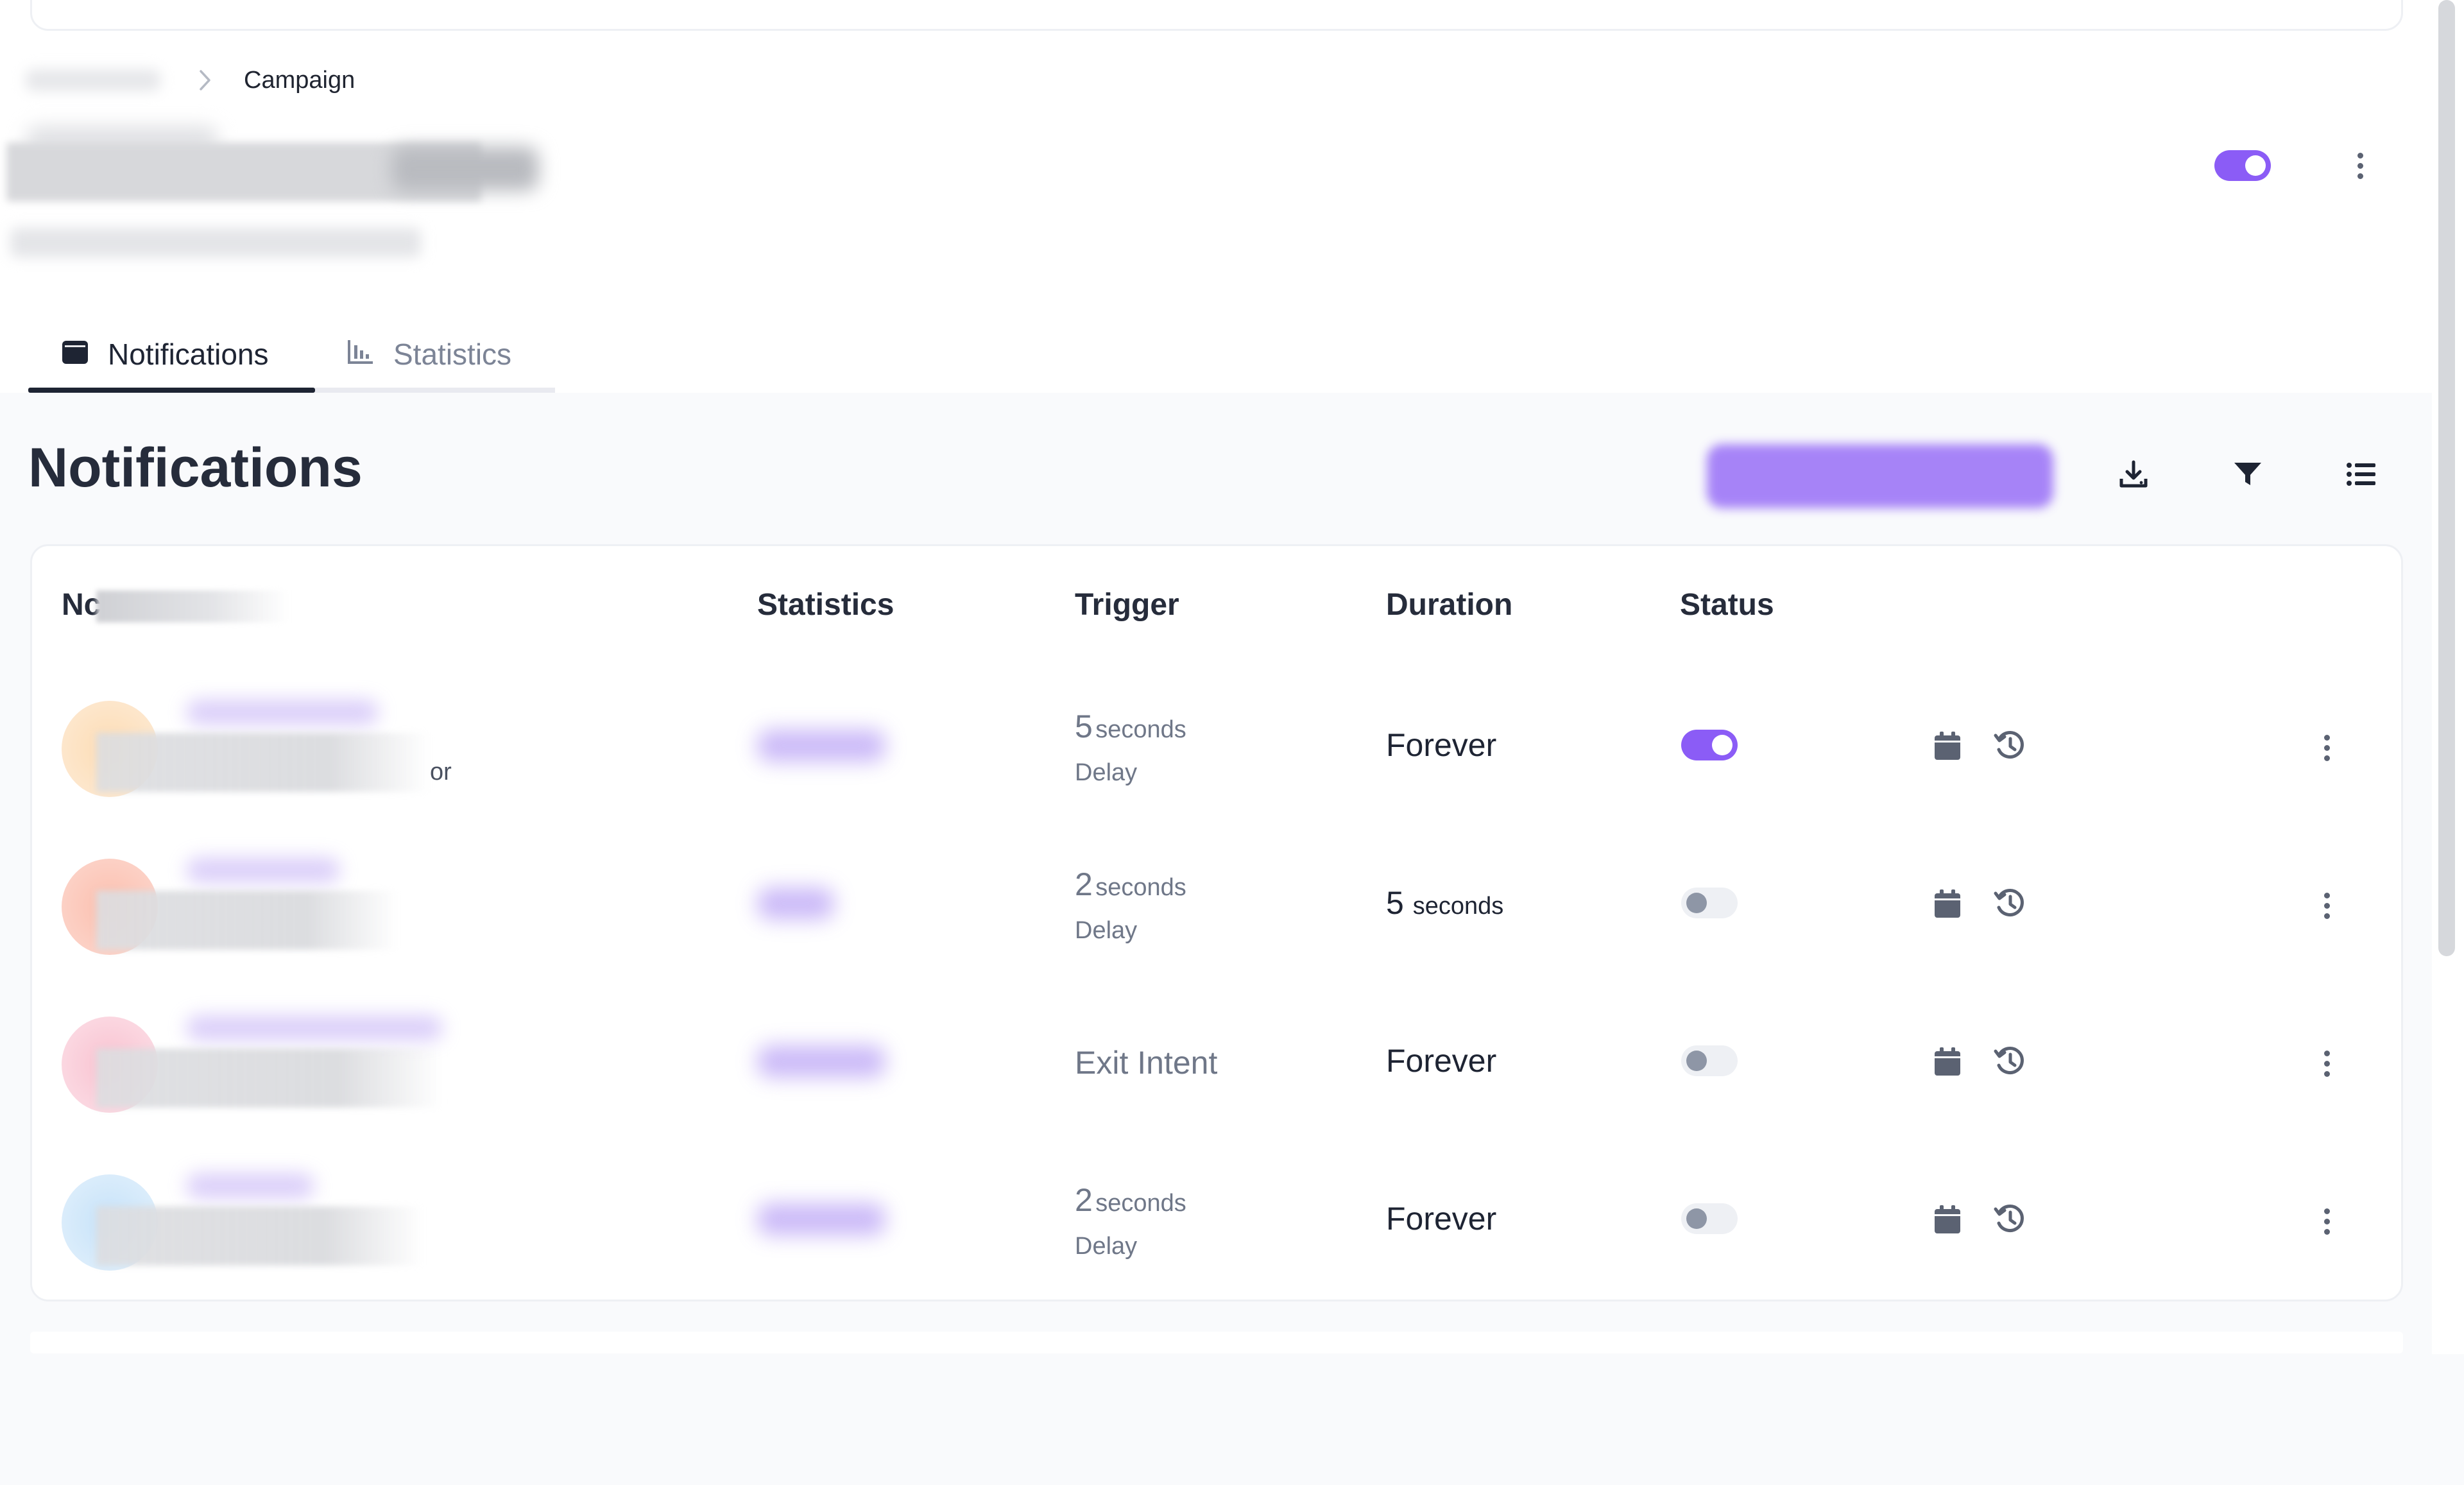  Describe the element at coordinates (1217, 15) in the screenshot. I see `top-card` at that location.